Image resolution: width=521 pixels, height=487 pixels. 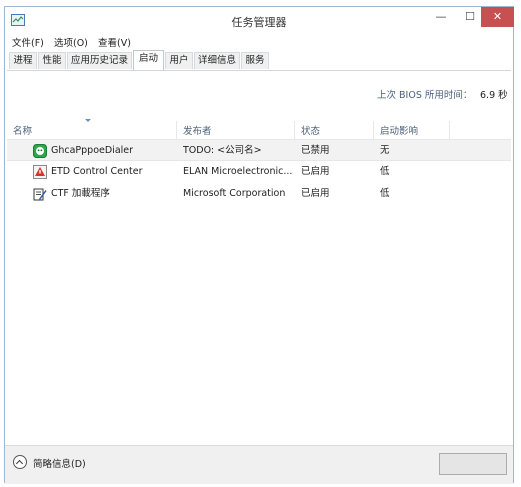 I want to click on tab-app-history: 应用历史记录, so click(x=99, y=60).